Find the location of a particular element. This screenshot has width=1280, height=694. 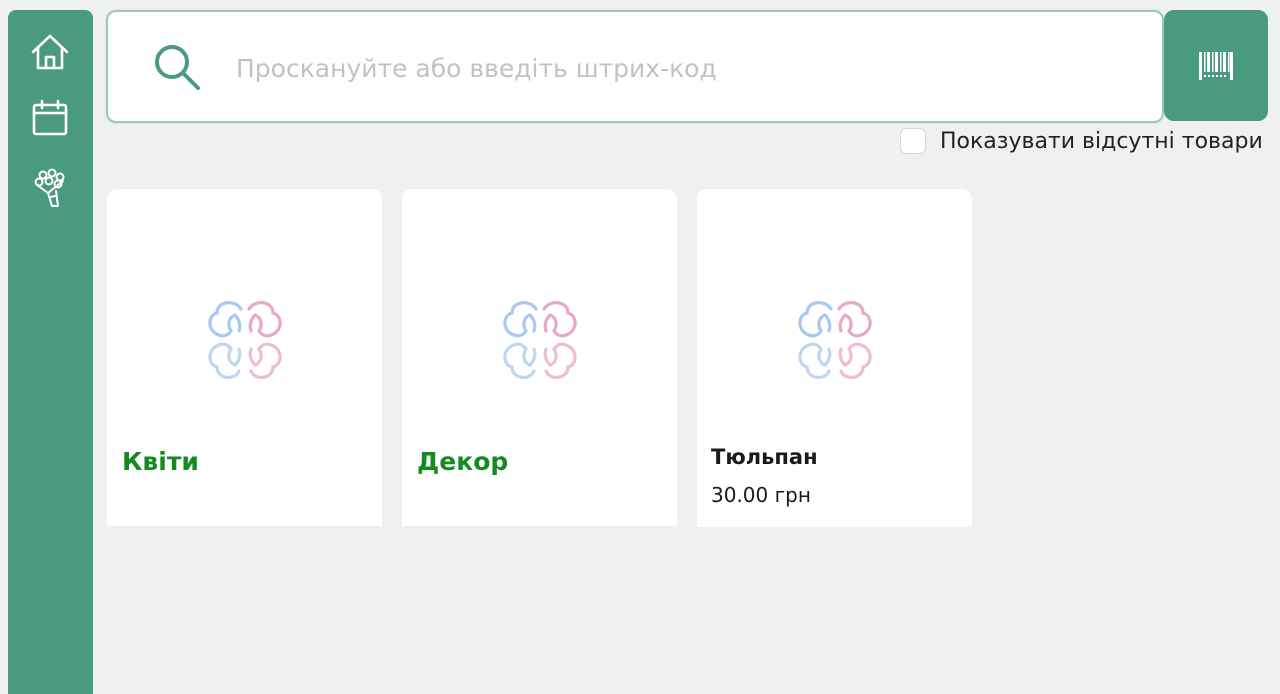

home-icon is located at coordinates (50, 52).